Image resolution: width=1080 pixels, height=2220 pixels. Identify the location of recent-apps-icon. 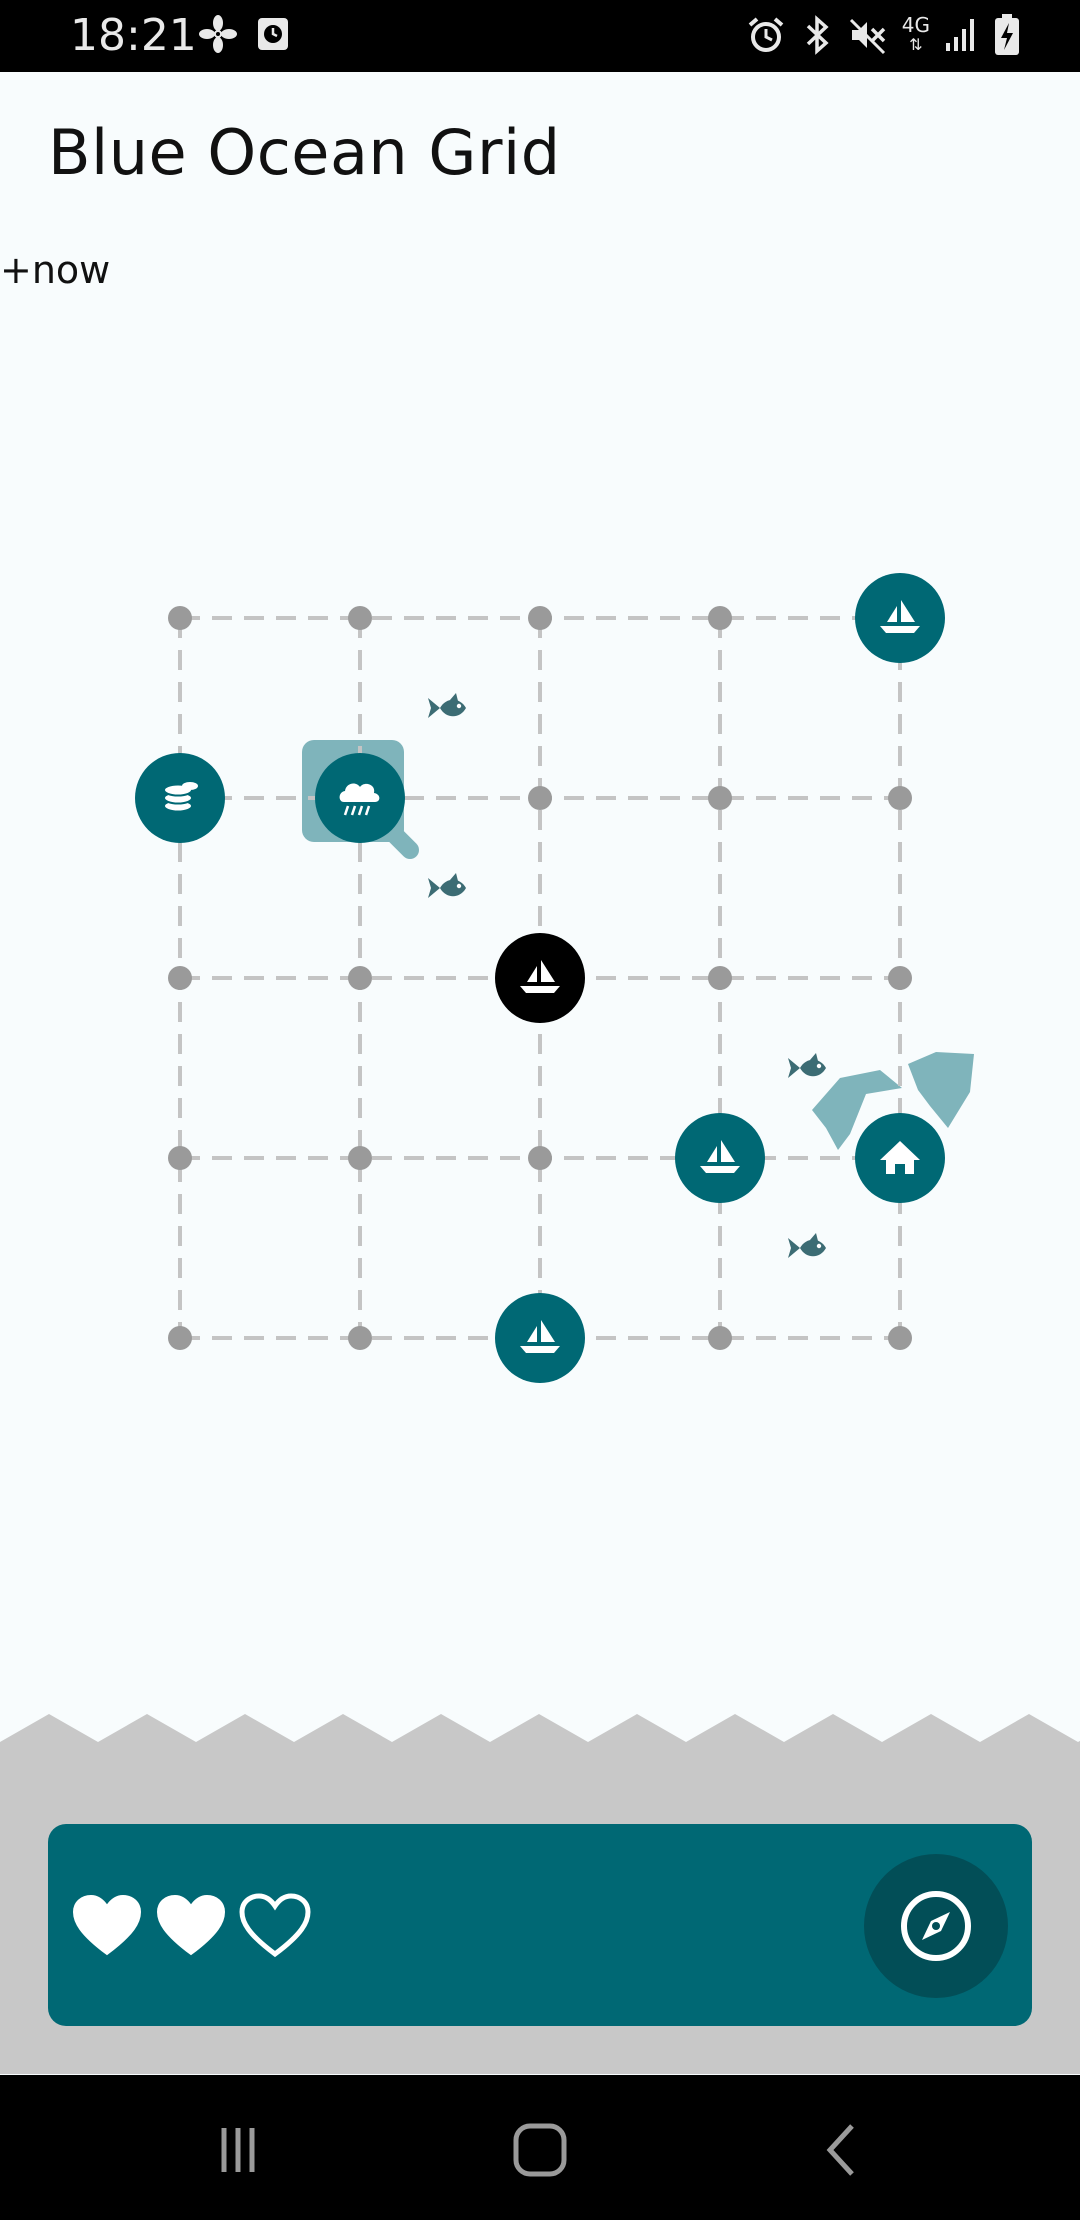
(238, 2150).